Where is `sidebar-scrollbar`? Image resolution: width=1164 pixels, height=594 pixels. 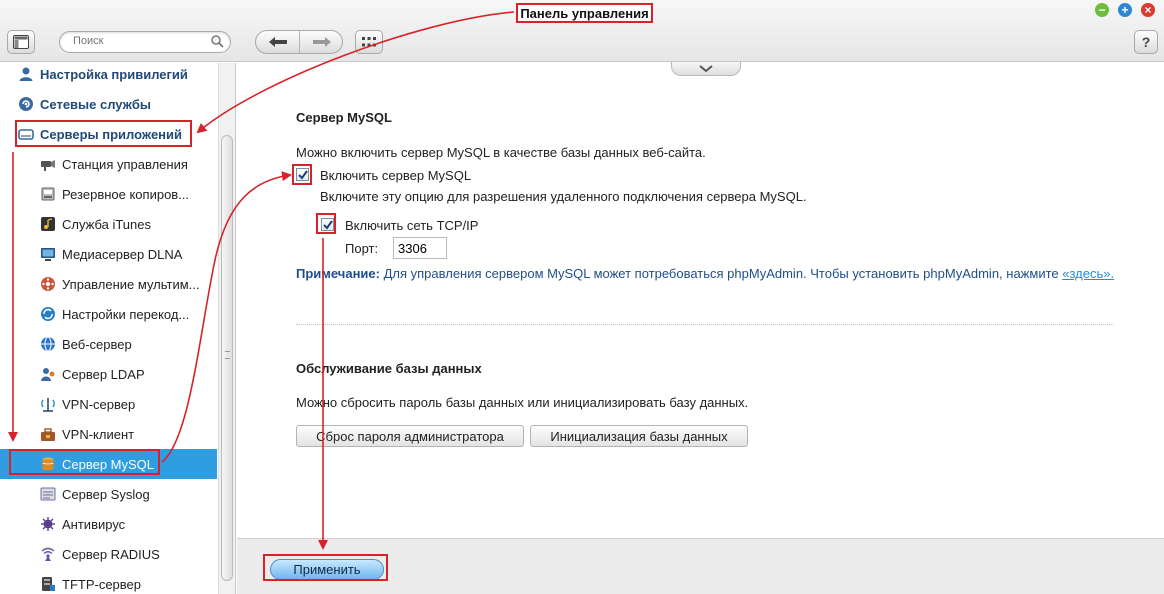 sidebar-scrollbar is located at coordinates (226, 328).